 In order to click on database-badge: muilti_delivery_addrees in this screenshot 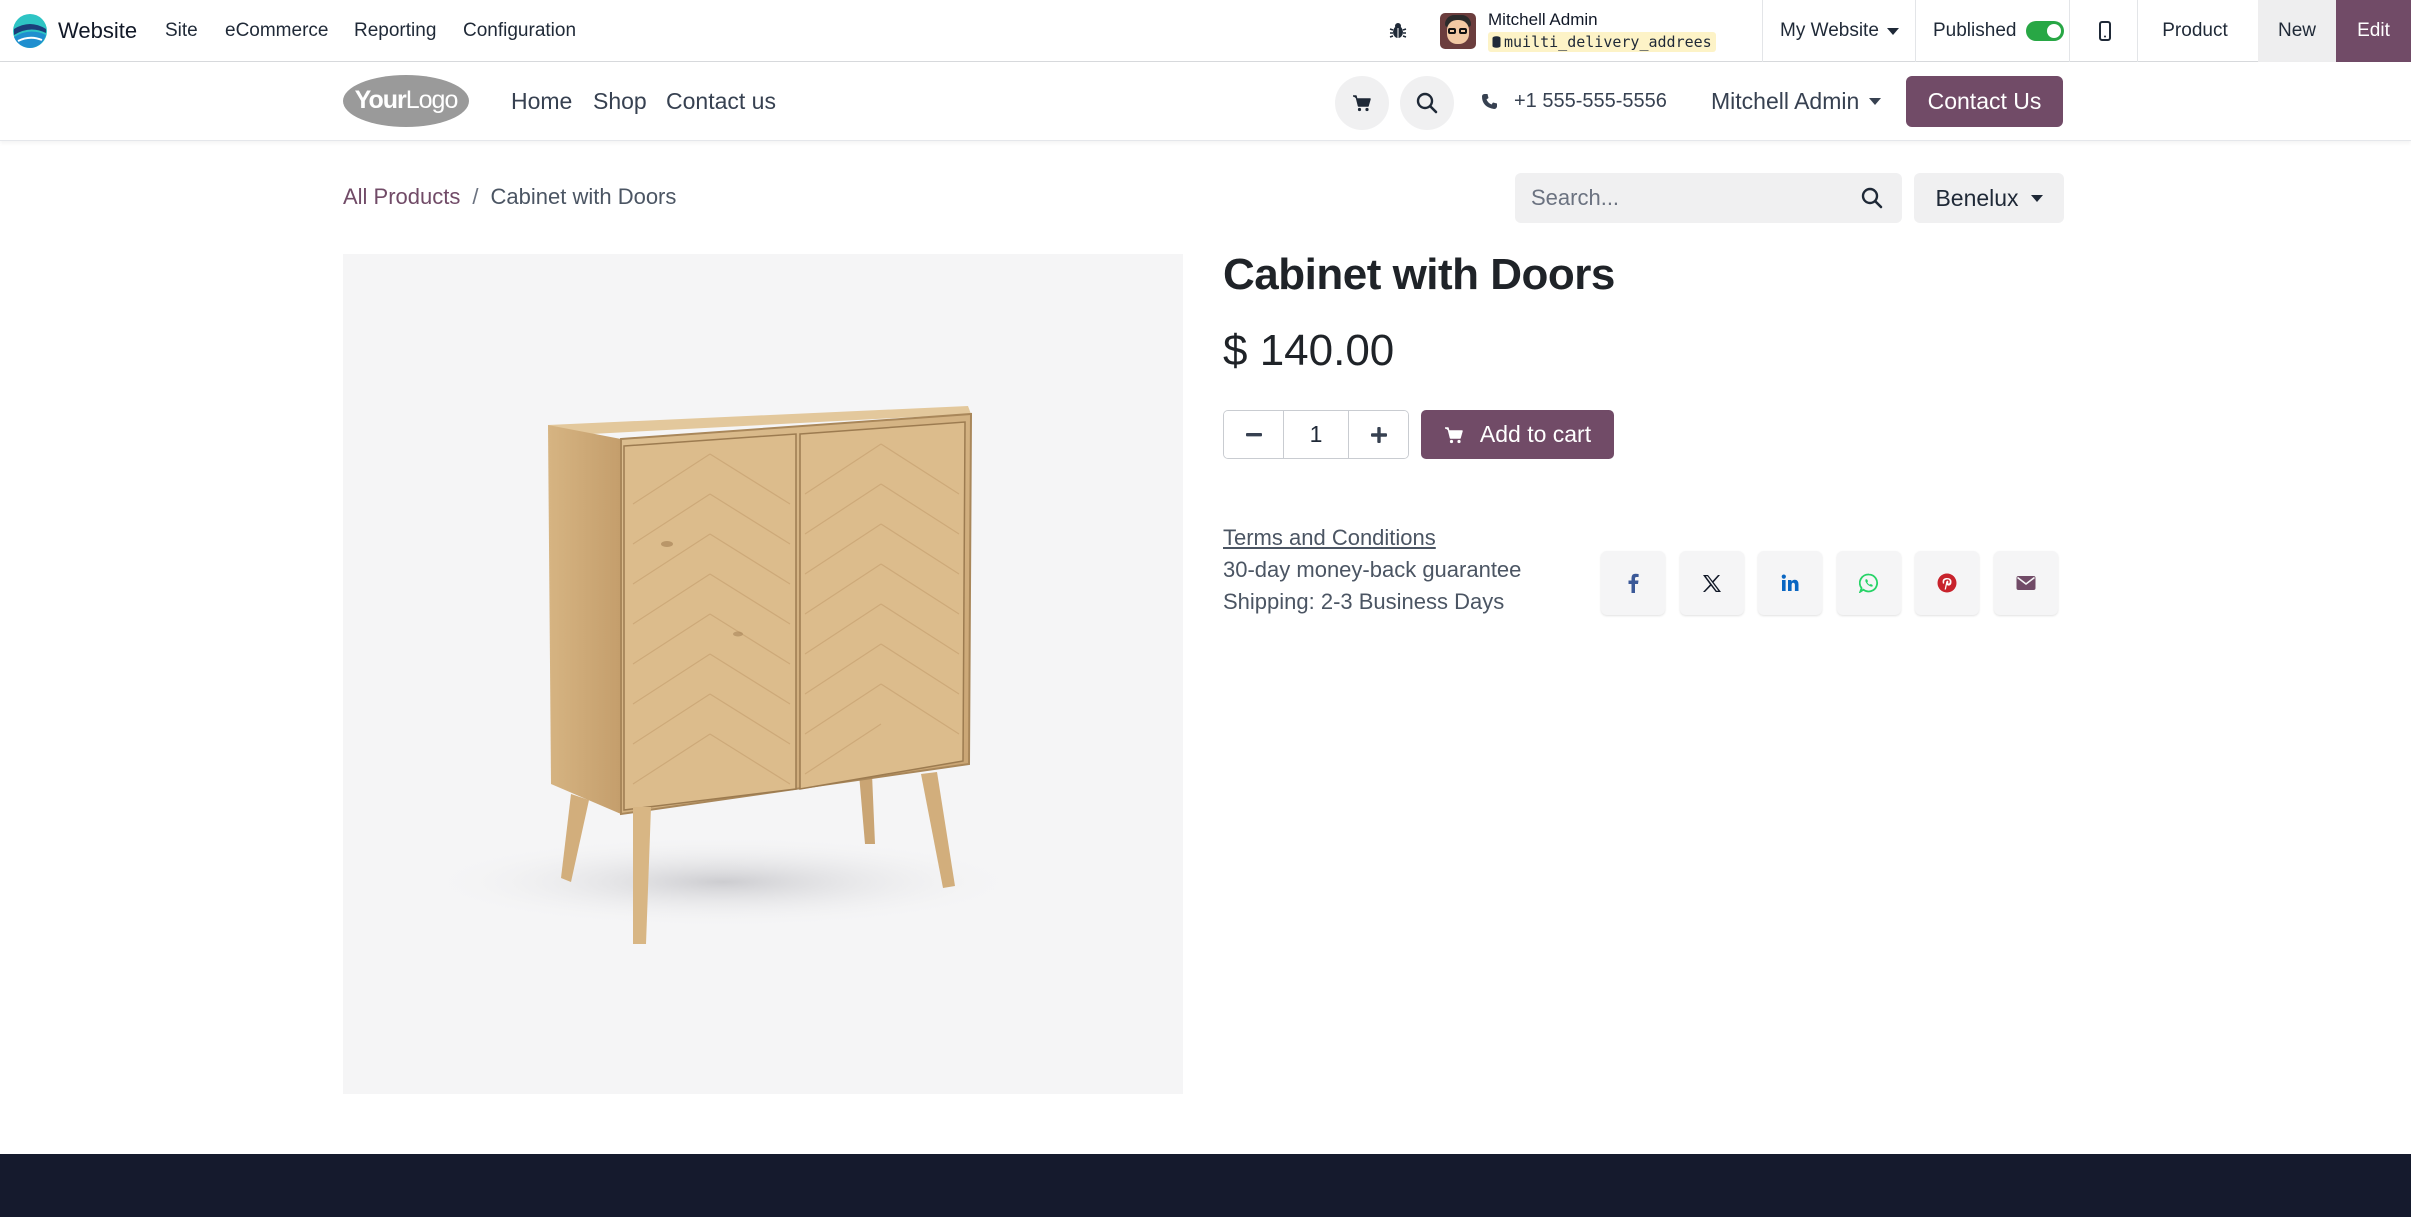, I will do `click(1602, 42)`.